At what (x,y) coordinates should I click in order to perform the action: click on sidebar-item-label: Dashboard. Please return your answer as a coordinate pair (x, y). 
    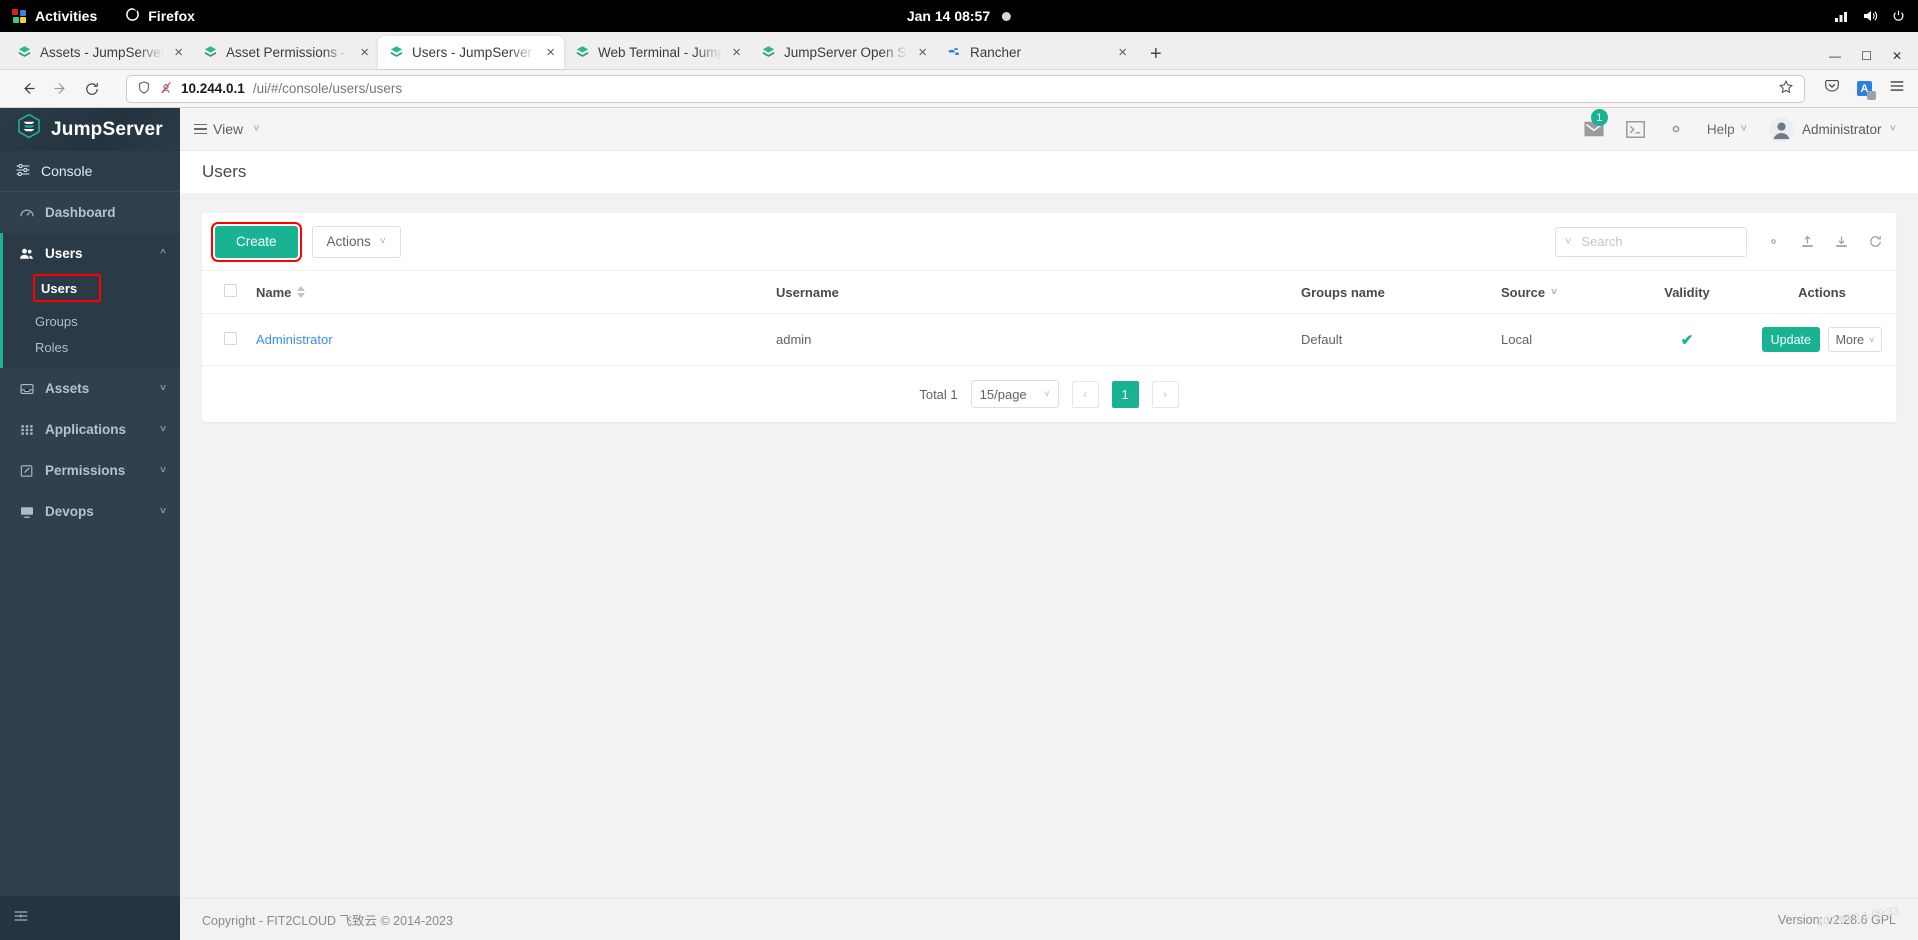
    Looking at the image, I should click on (80, 212).